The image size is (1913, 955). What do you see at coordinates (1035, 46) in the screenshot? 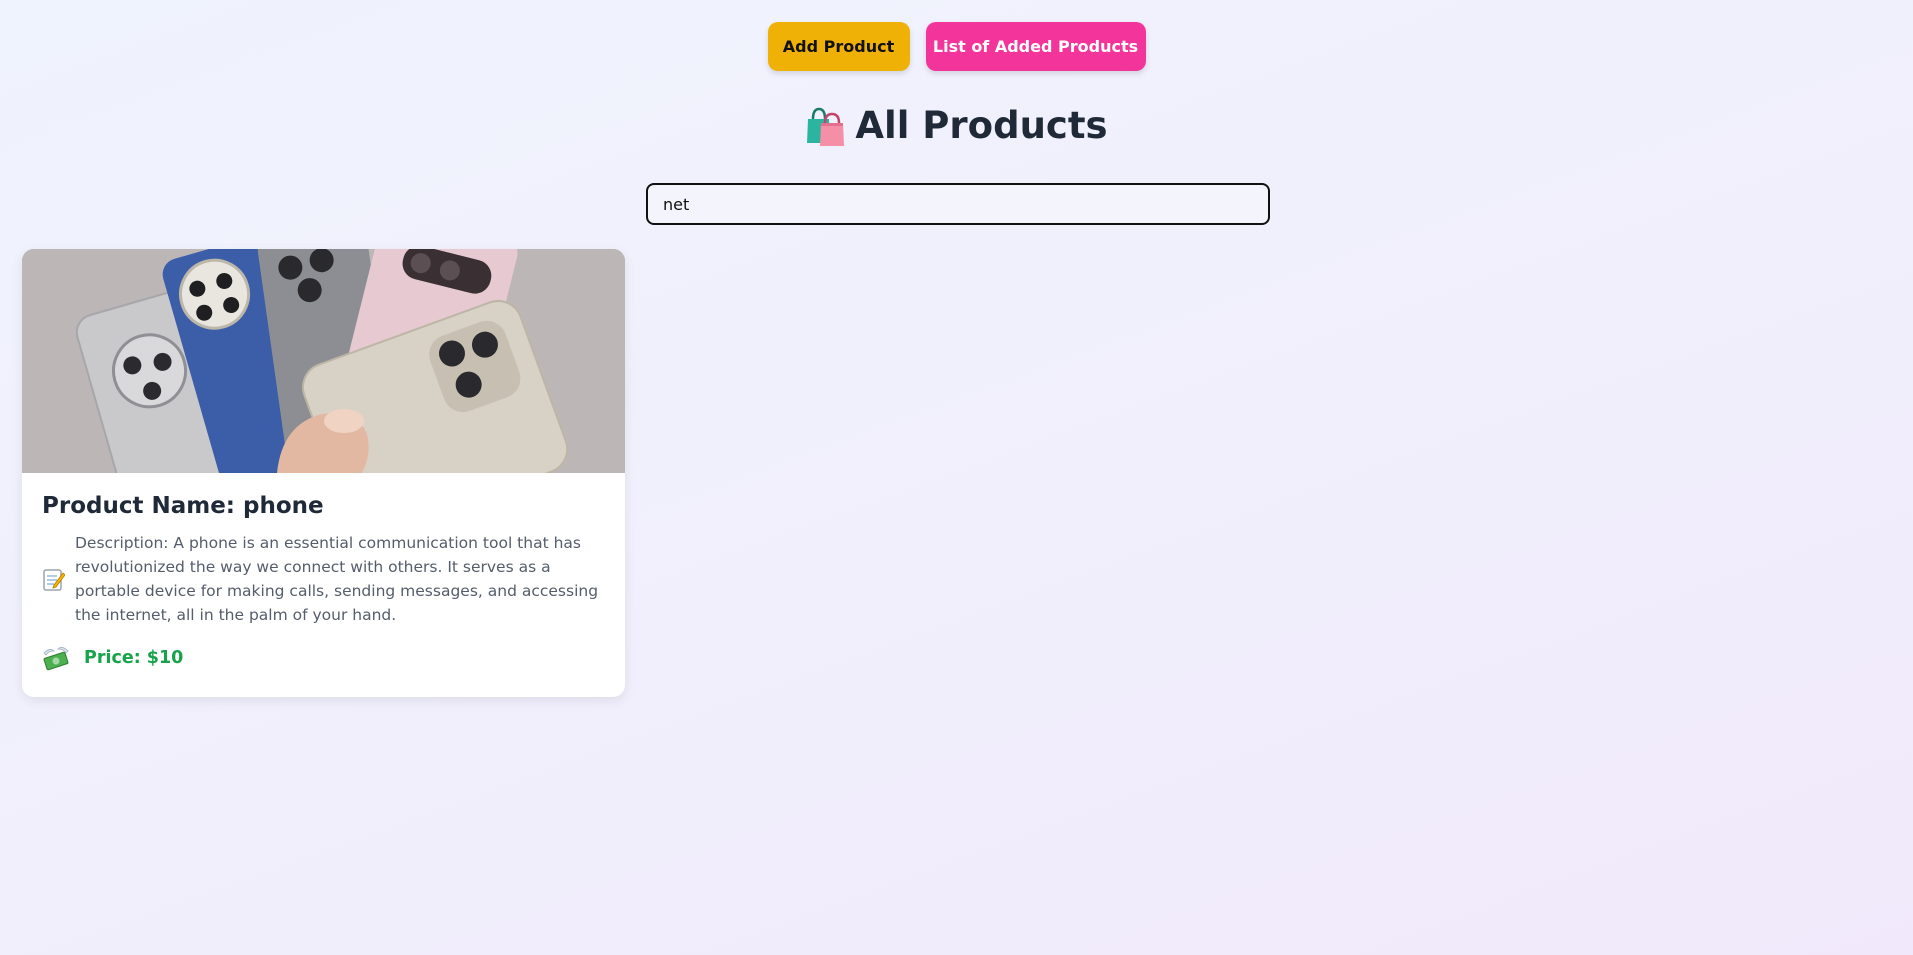
I see `list-products-button: List of Added Products` at bounding box center [1035, 46].